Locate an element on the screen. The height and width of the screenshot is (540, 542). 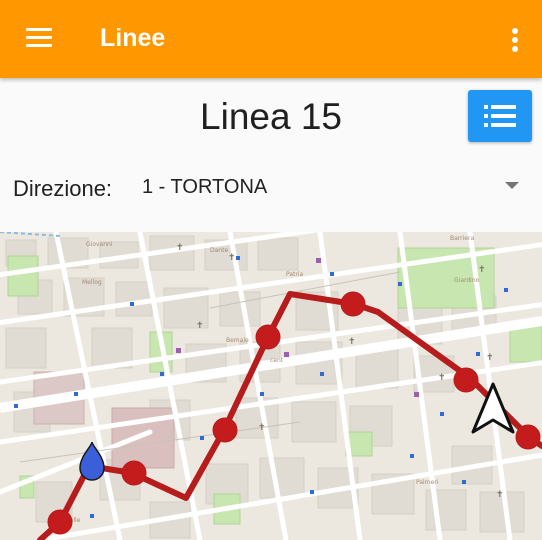
svg-text: Mellog is located at coordinates (92, 282).